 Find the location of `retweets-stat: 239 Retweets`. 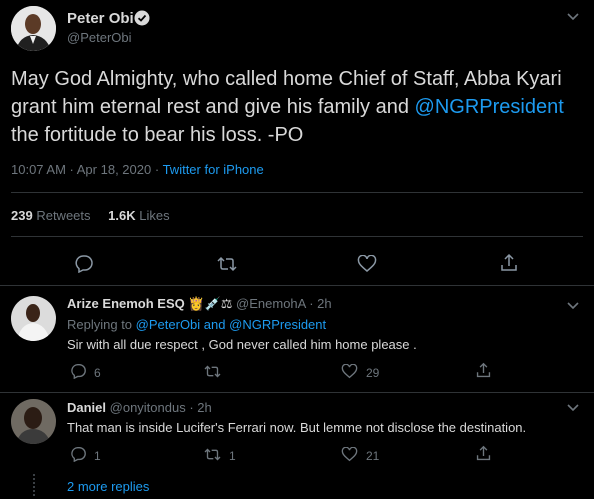

retweets-stat: 239 Retweets is located at coordinates (52, 215).